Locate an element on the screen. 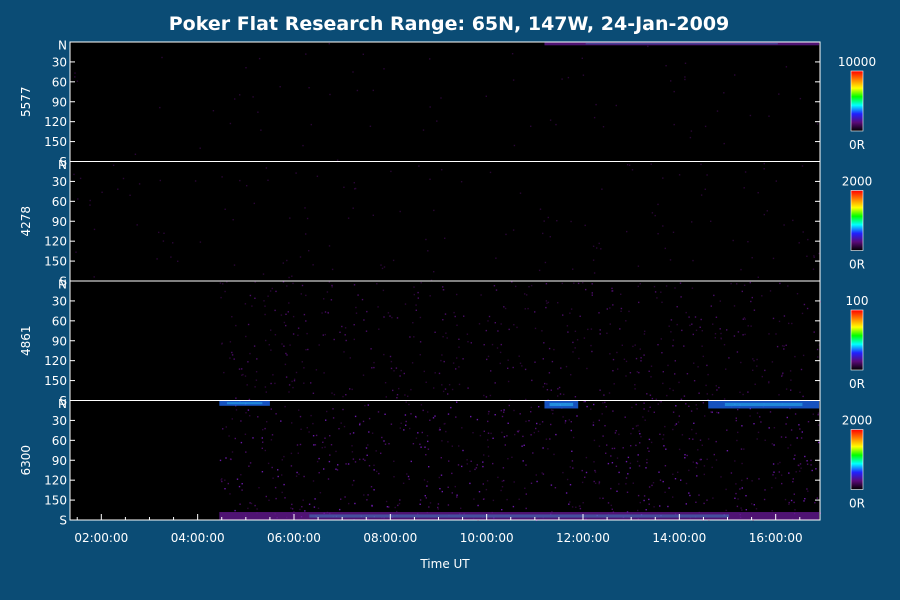  y-tick-label: 90 is located at coordinates (59, 222).